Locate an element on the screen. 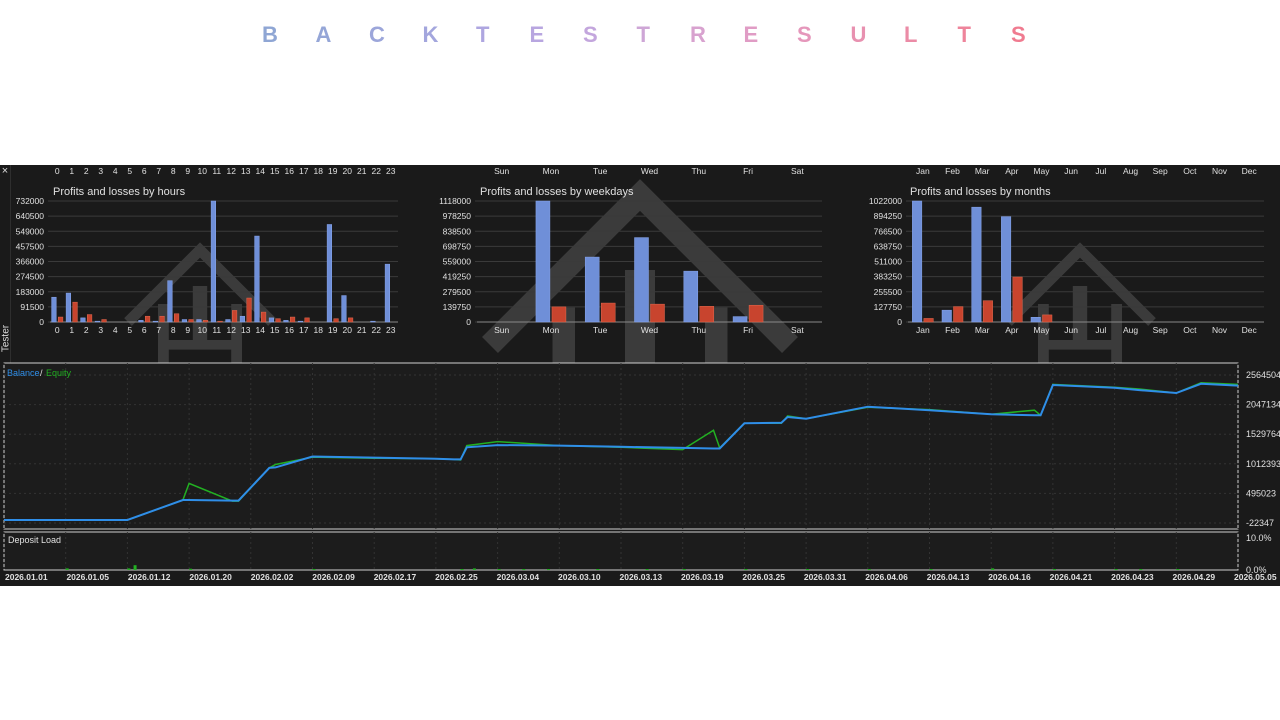  y-tick-label: 495023 is located at coordinates (1261, 493).